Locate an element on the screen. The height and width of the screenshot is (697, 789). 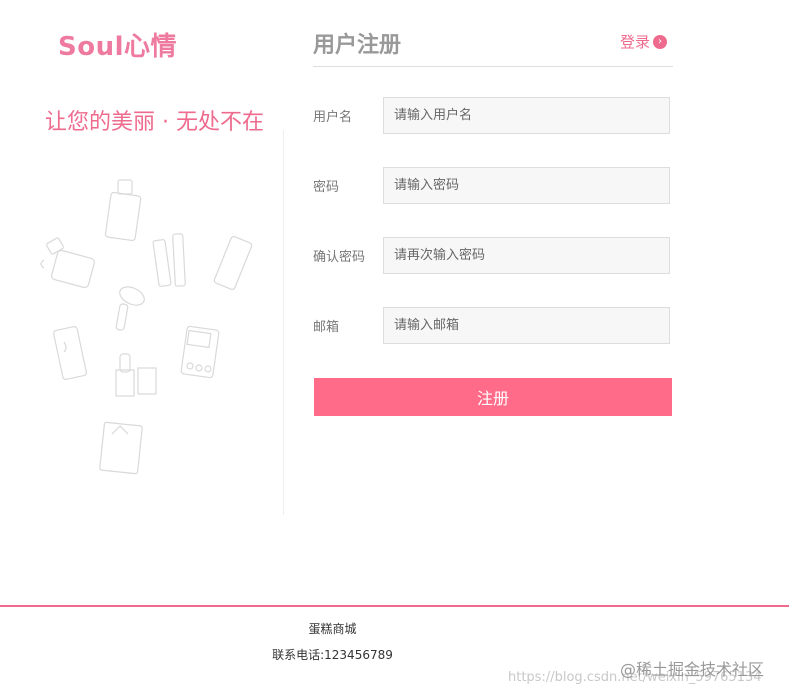
arrow-right-icon: › is located at coordinates (660, 41).